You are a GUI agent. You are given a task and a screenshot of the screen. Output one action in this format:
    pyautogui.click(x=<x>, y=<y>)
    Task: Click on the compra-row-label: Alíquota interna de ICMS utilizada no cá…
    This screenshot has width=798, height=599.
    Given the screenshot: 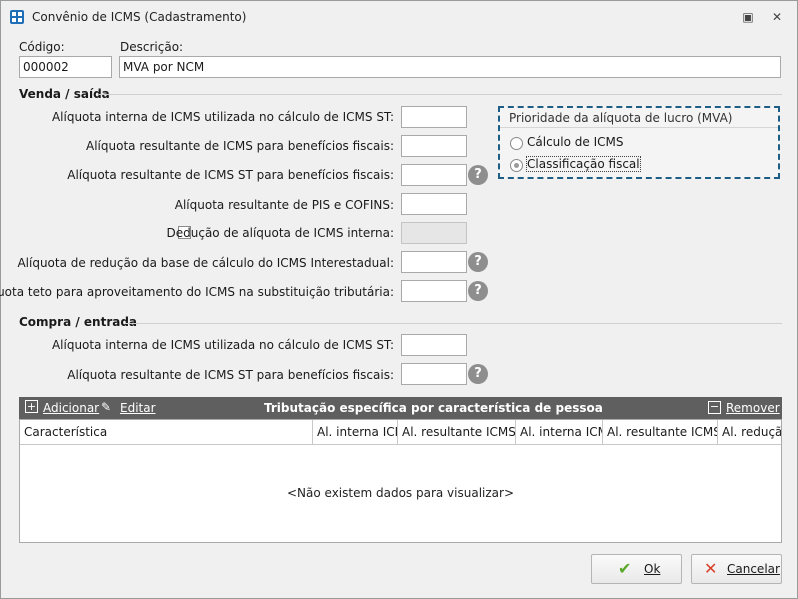 What is the action you would take?
    pyautogui.click(x=222, y=345)
    